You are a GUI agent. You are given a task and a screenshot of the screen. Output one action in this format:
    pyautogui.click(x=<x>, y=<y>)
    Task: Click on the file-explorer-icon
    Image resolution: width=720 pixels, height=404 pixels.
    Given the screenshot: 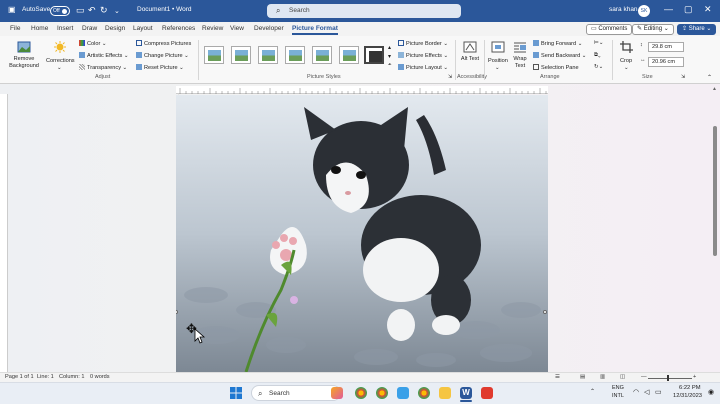 What is the action you would take?
    pyautogui.click(x=445, y=393)
    